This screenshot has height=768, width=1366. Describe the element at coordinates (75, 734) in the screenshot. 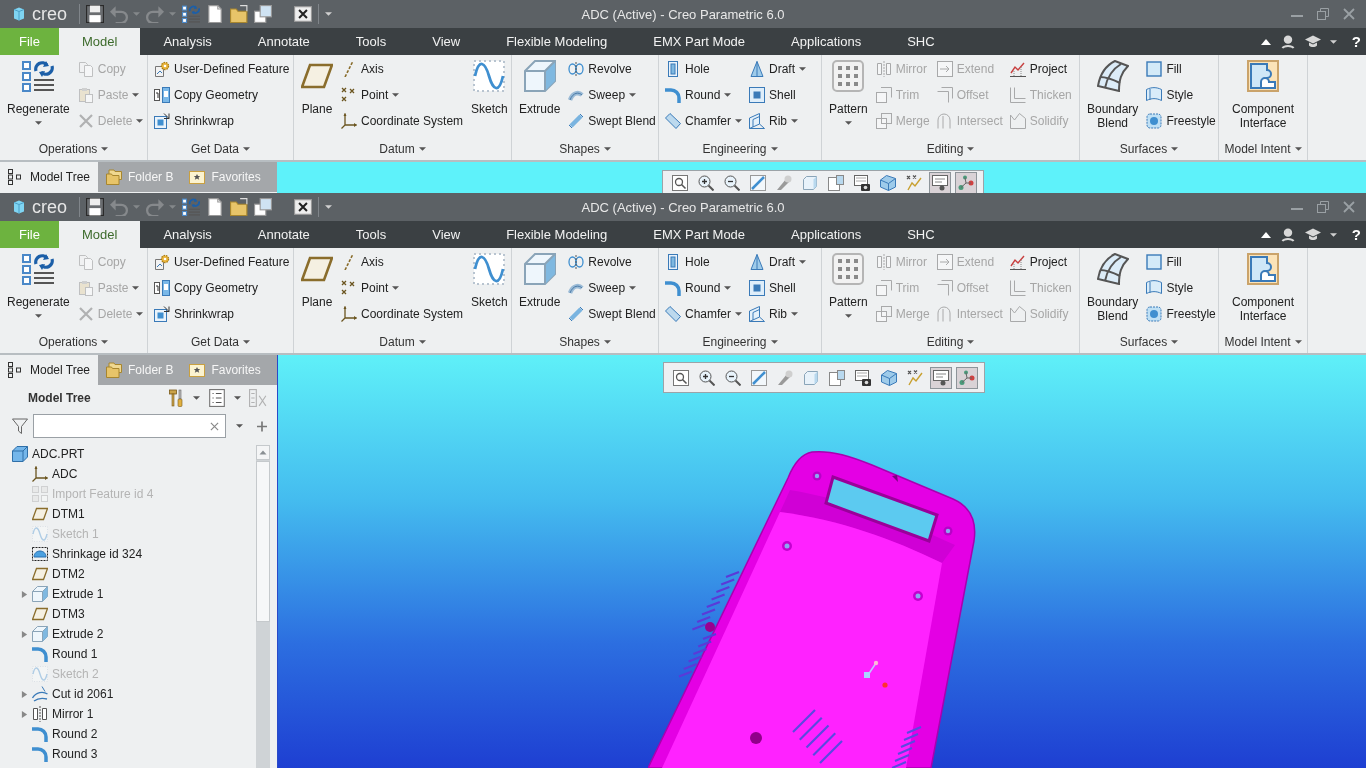

I see `tree-item: Round 2` at that location.